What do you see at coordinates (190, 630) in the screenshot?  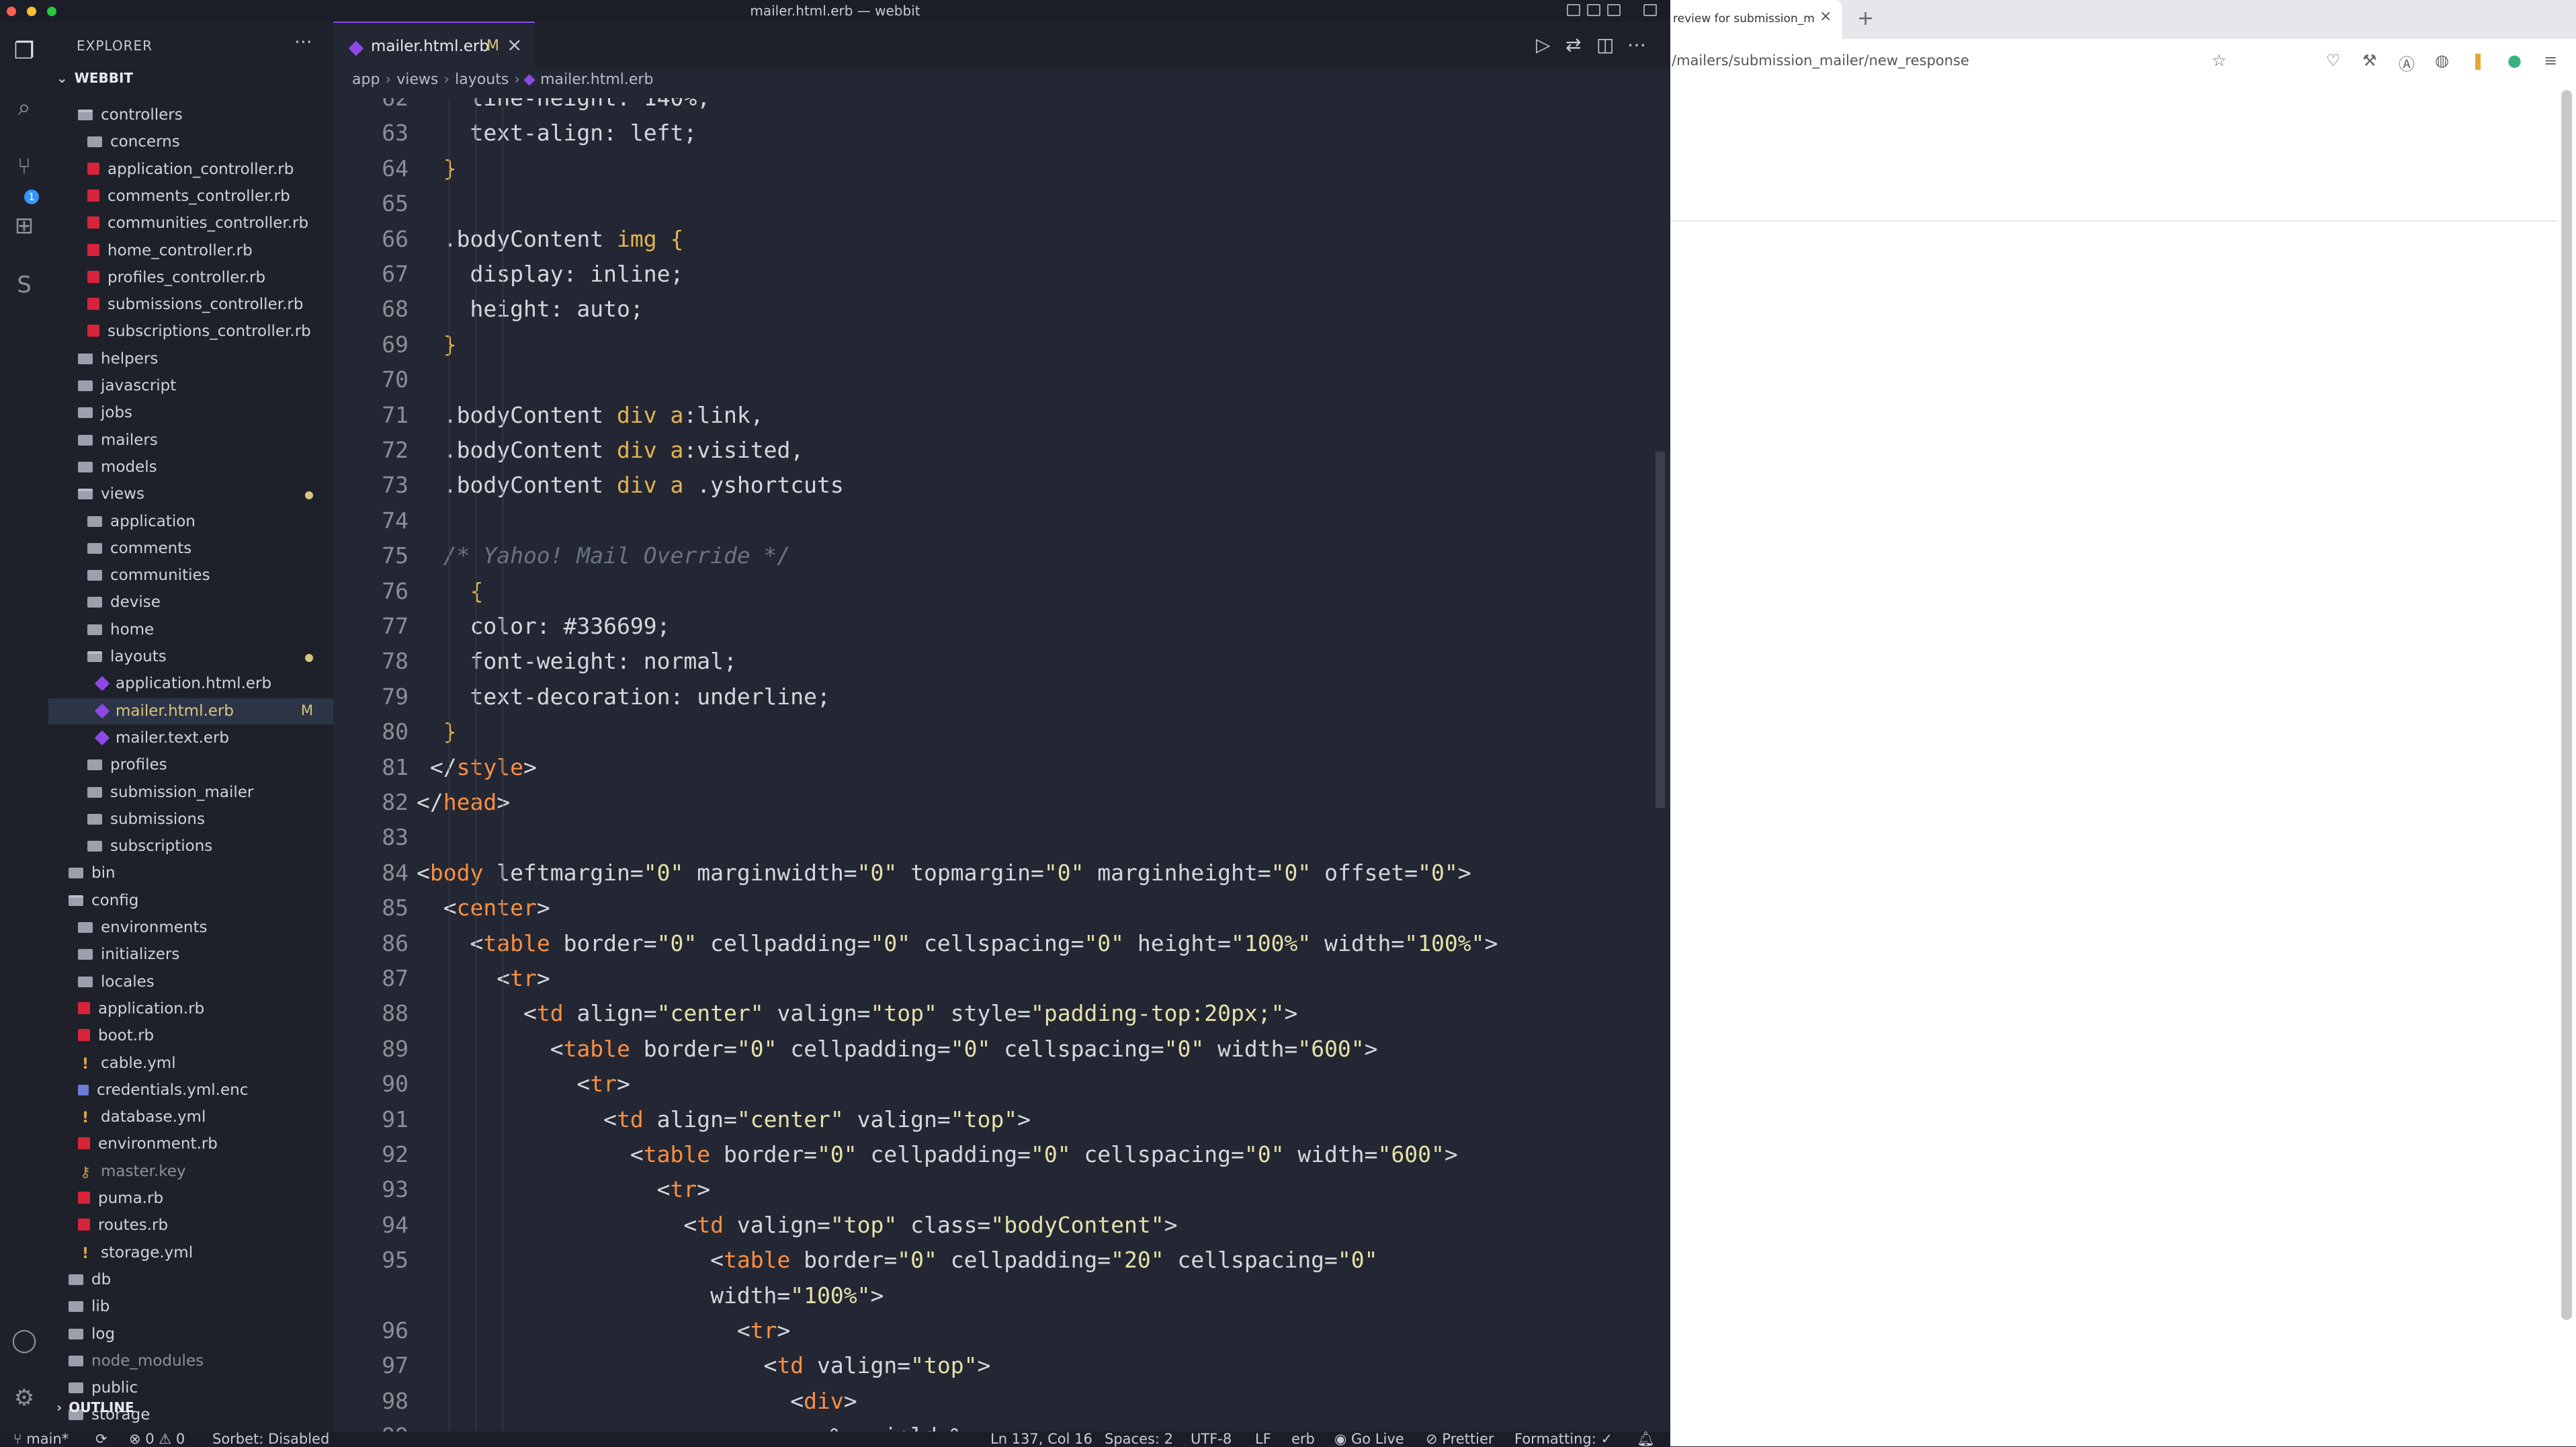 I see `tree-item: home` at bounding box center [190, 630].